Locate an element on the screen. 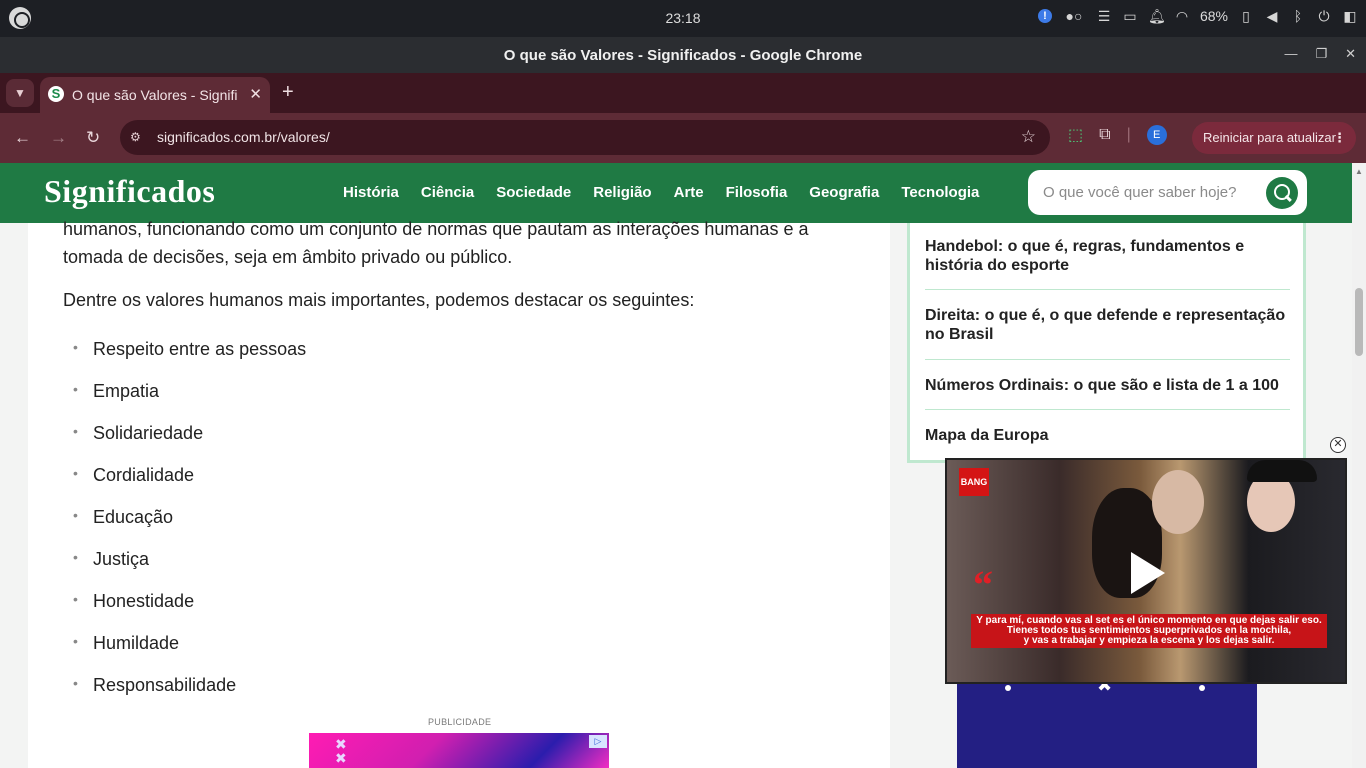  toolbar-actions: ⬚ ⧉ | E is located at coordinates (1117, 135).